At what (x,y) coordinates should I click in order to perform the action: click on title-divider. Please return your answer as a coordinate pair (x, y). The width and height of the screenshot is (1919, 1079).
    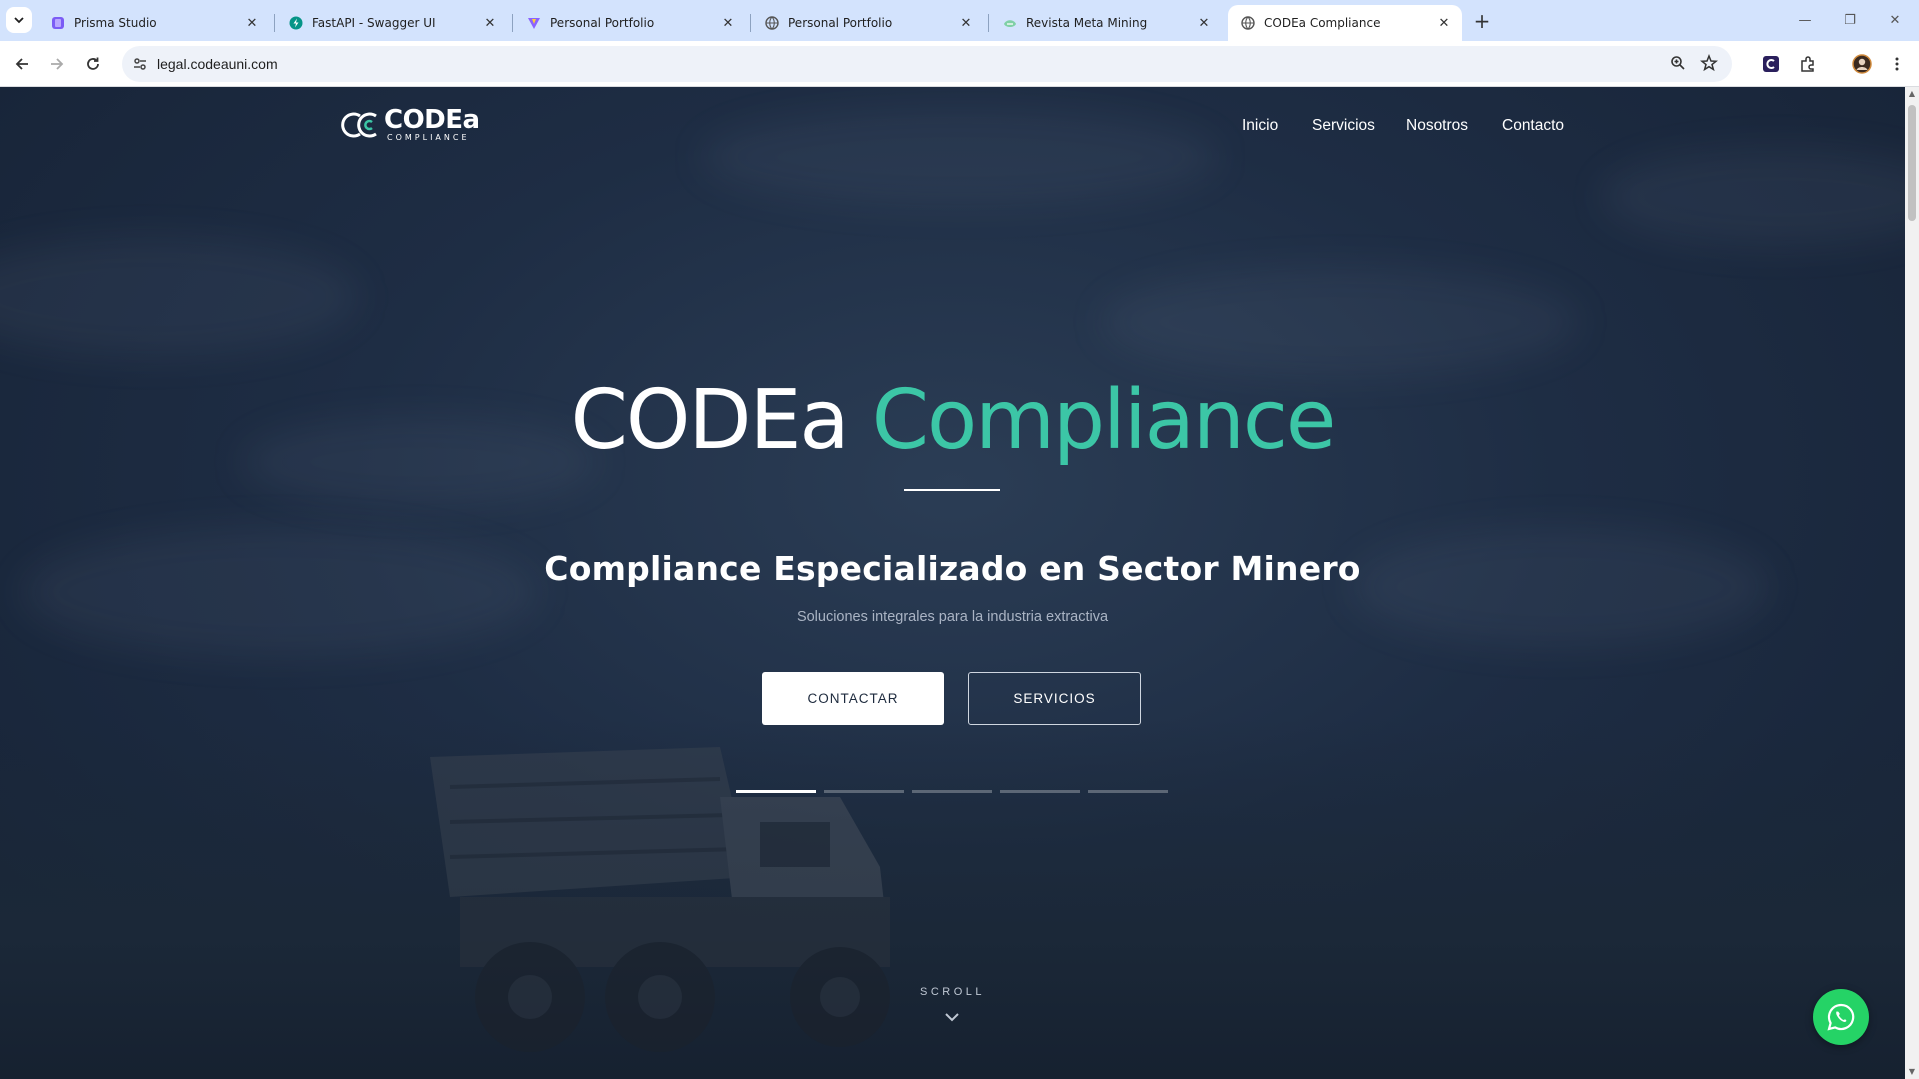
    Looking at the image, I should click on (952, 490).